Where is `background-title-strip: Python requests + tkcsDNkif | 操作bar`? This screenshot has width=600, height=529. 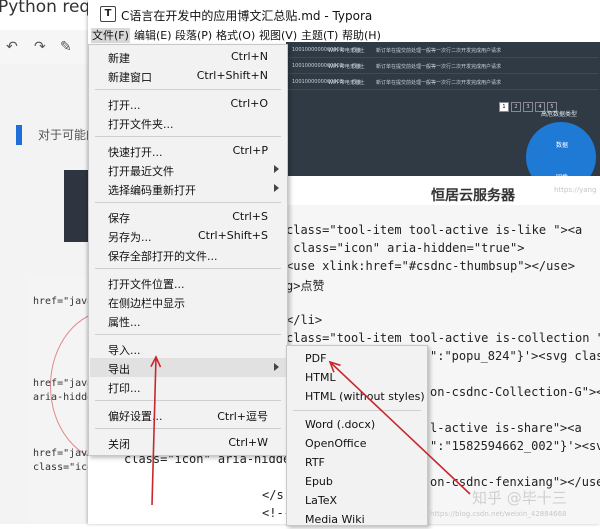 background-title-strip: Python requests + tkcsDNkif | 操作bar is located at coordinates (46, 11).